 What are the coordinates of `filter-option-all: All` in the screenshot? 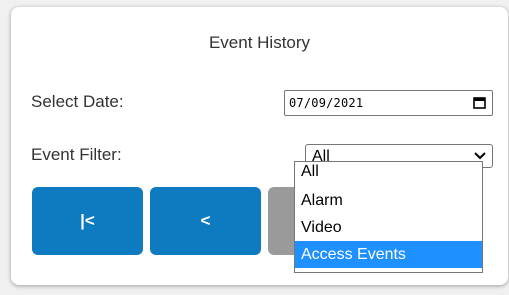 It's located at (388, 174).